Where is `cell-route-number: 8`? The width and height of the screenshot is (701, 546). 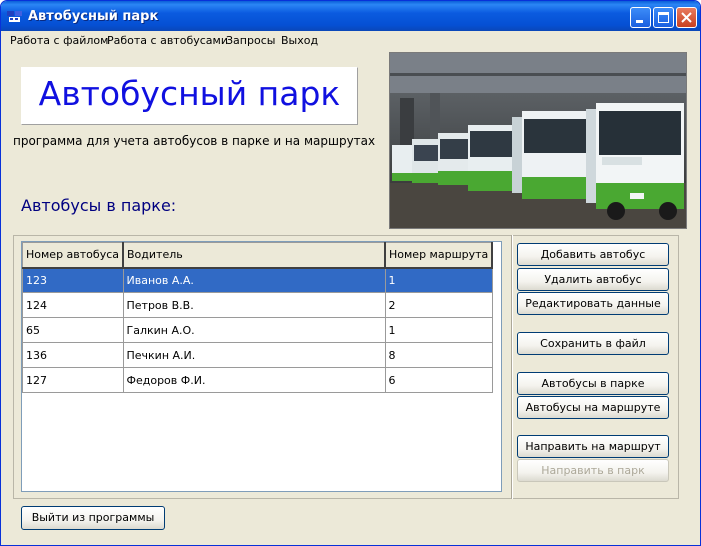 cell-route-number: 8 is located at coordinates (438, 355).